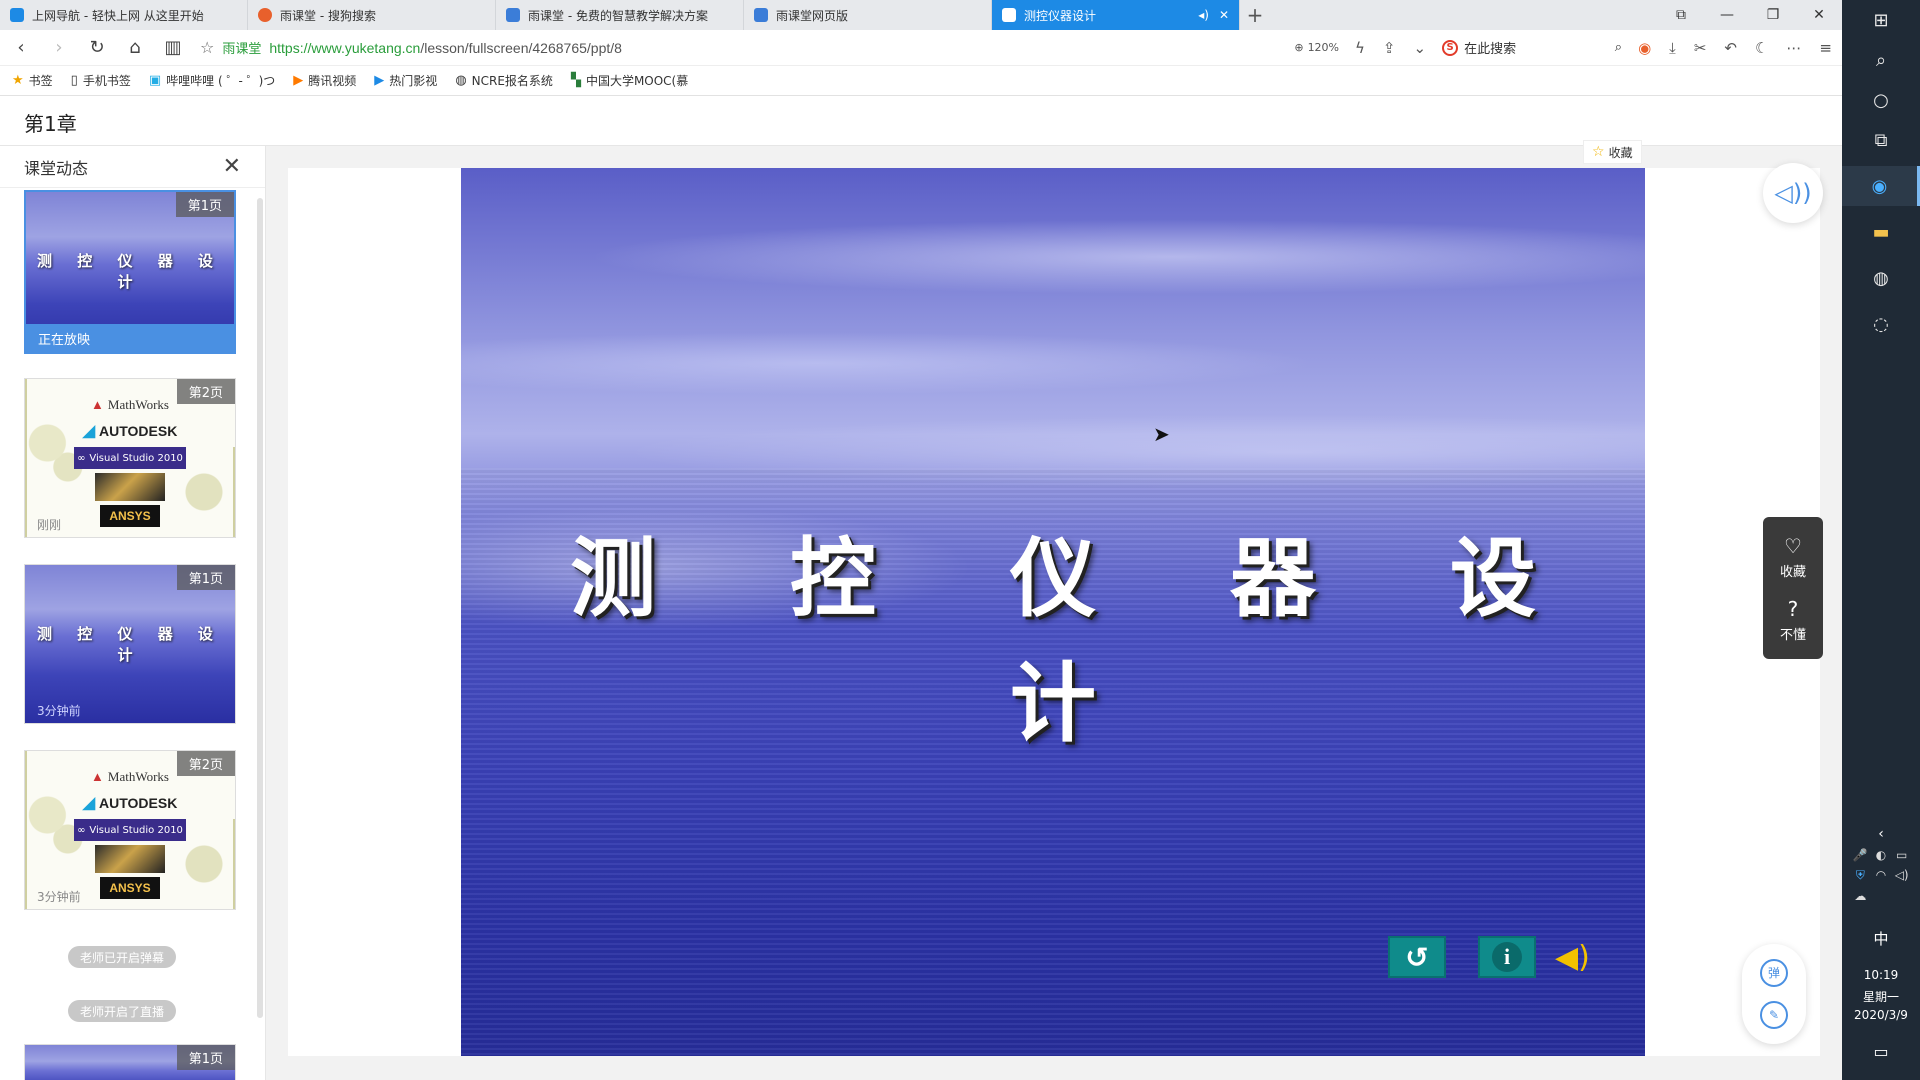 This screenshot has height=1080, width=1920. Describe the element at coordinates (1825, 48) in the screenshot. I see `menu-icon: ≡` at that location.